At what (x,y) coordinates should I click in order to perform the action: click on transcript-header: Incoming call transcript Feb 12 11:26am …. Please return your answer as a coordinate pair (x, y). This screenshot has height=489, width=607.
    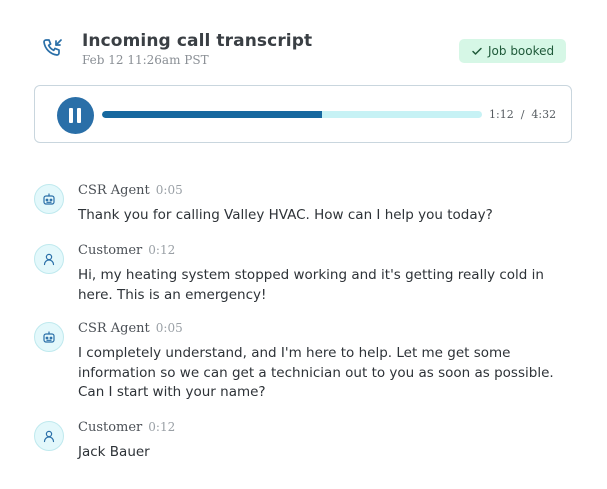
    Looking at the image, I should click on (307, 50).